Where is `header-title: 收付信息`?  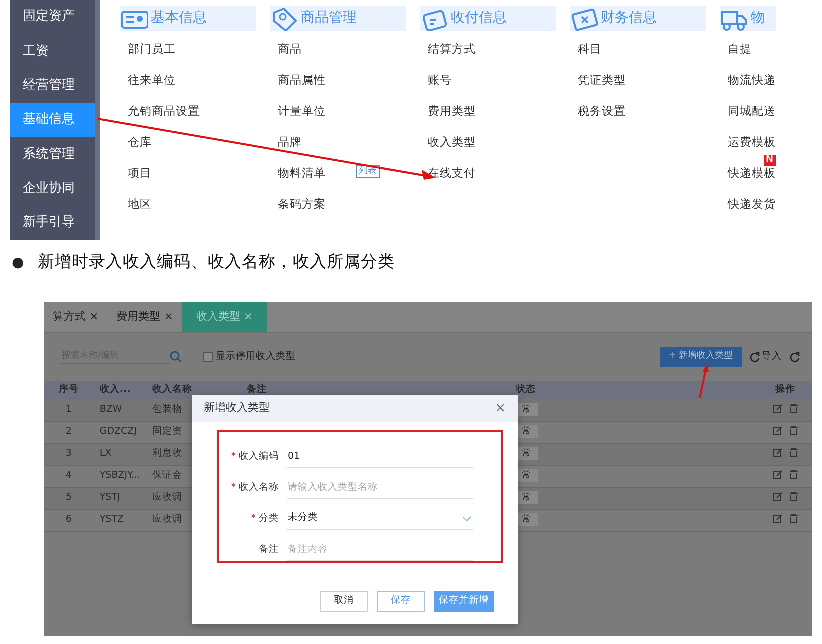 header-title: 收付信息 is located at coordinates (479, 18).